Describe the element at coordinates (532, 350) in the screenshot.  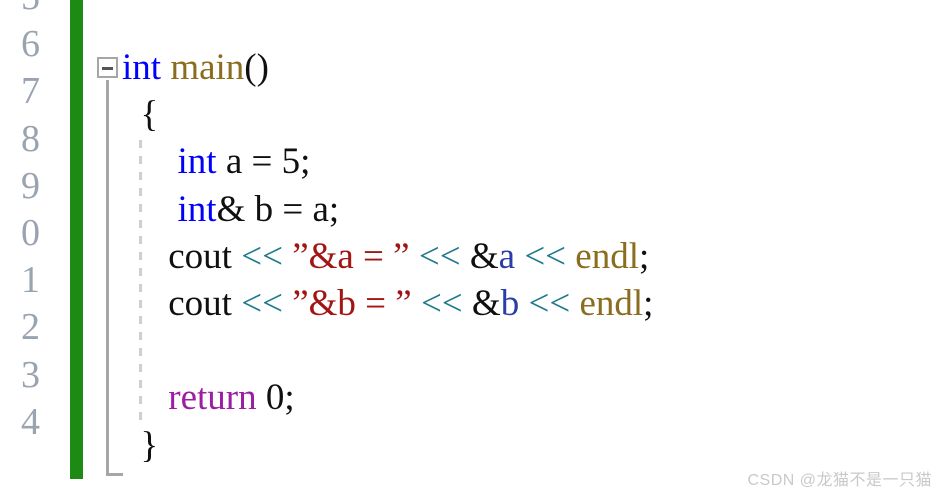
I see `code-line` at that location.